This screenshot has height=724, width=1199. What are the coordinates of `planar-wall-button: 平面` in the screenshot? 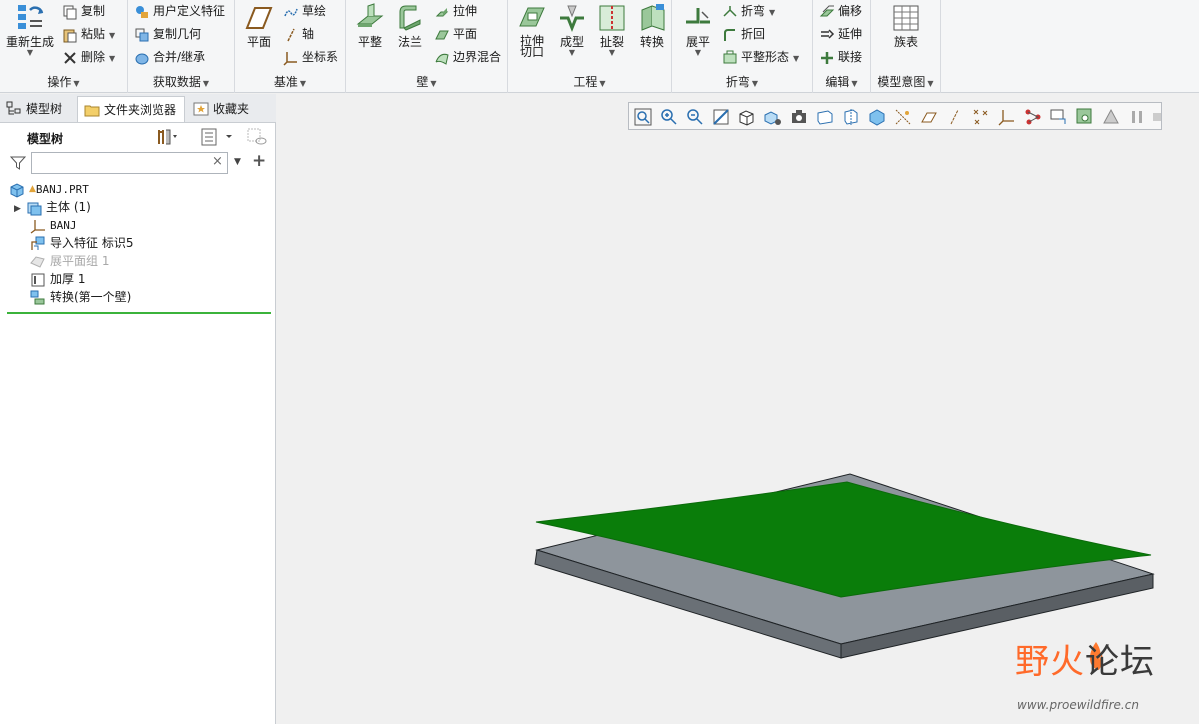 It's located at (455, 34).